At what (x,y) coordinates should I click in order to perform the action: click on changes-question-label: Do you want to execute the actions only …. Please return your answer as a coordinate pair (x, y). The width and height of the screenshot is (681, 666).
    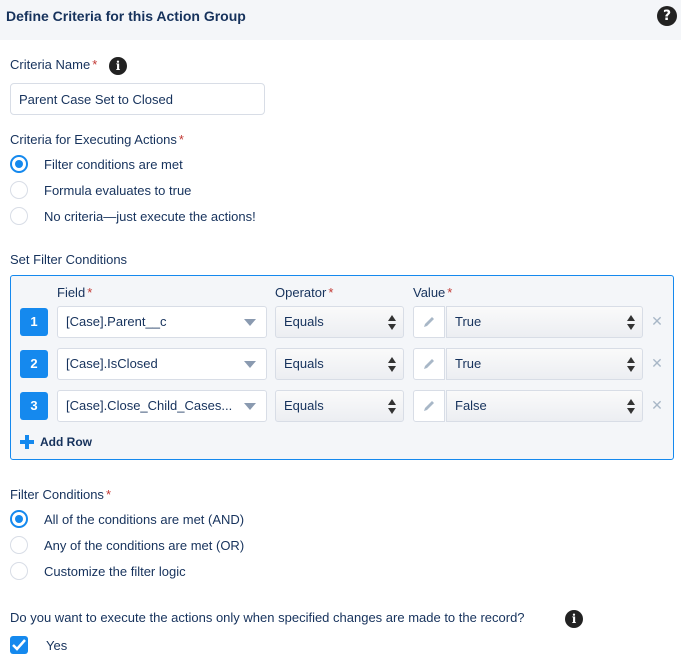
    Looking at the image, I should click on (267, 617).